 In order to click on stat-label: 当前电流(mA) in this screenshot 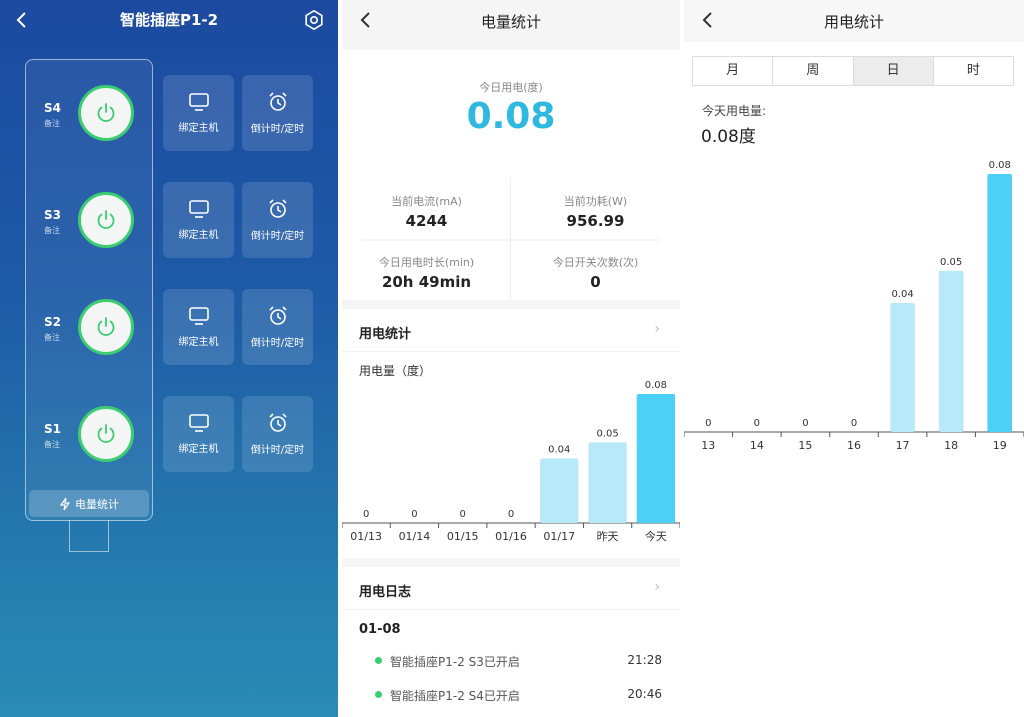, I will do `click(426, 201)`.